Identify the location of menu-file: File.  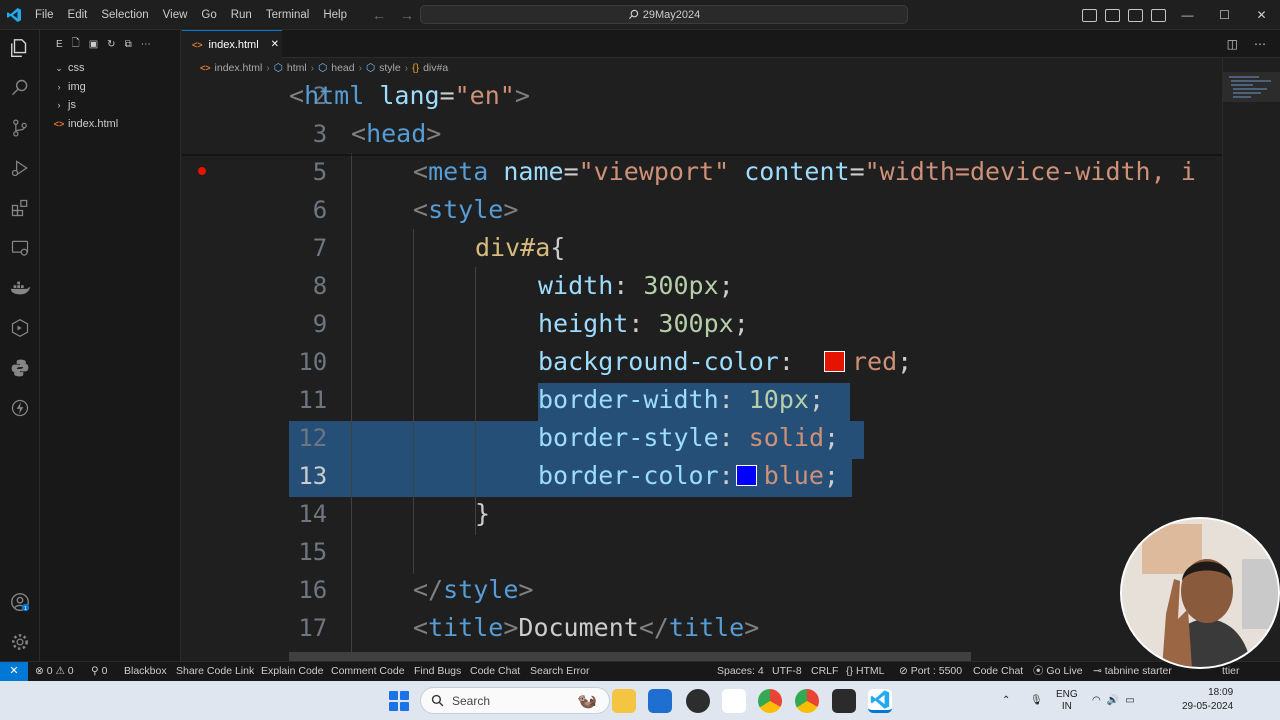
(44, 15).